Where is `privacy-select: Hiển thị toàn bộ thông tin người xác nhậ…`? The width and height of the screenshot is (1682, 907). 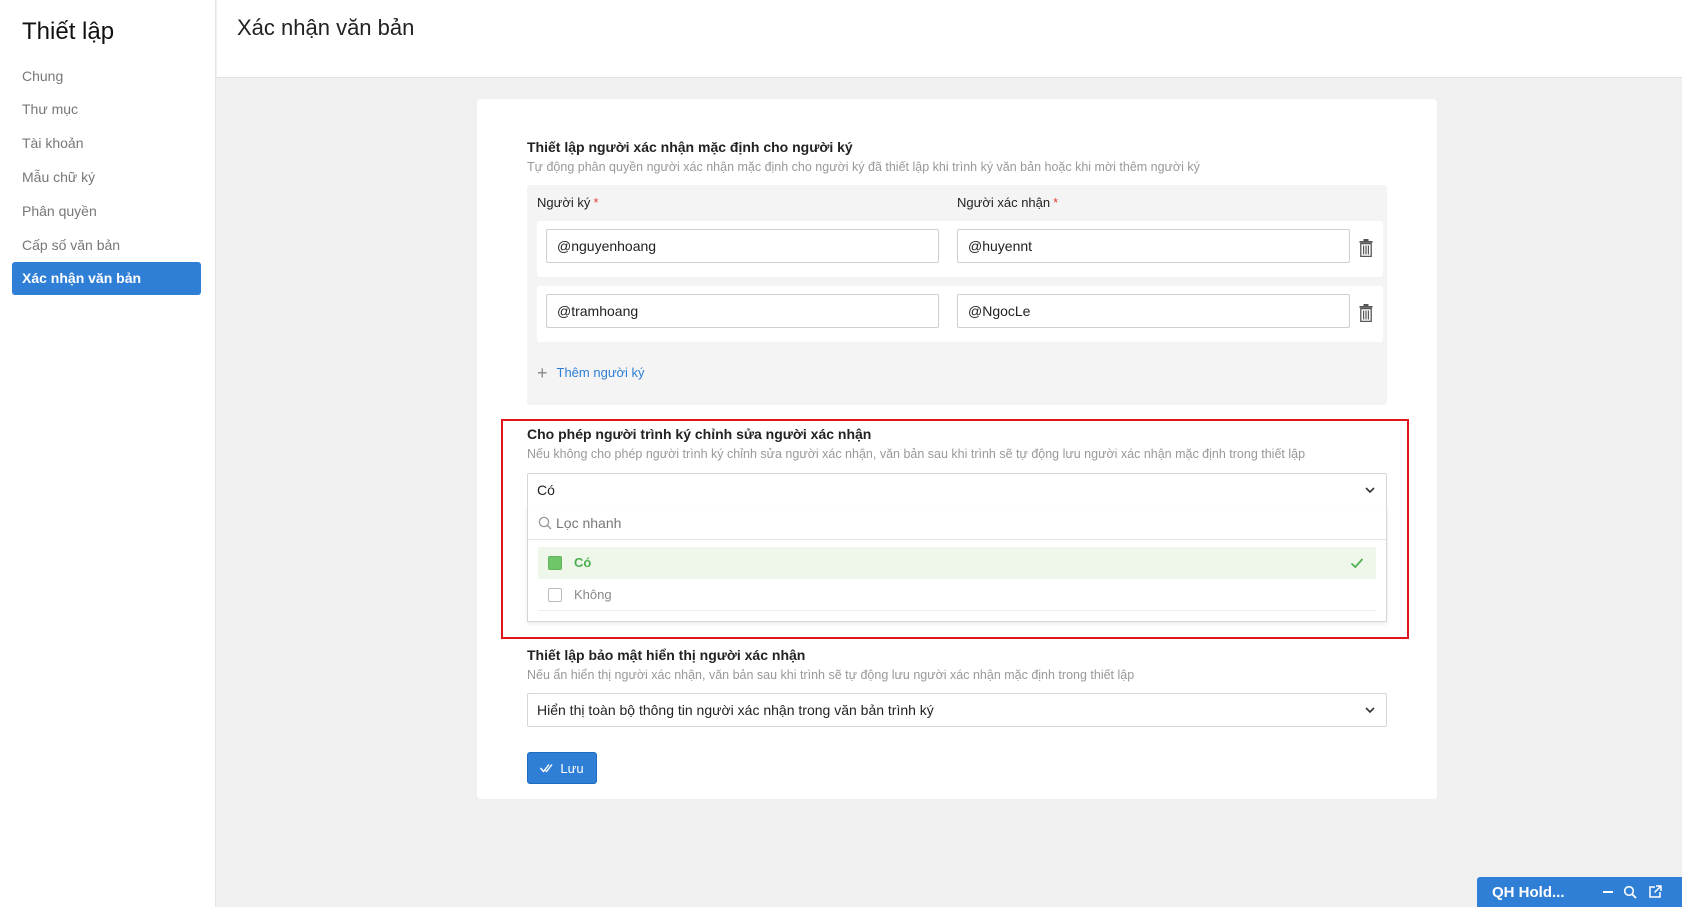
privacy-select: Hiển thị toàn bộ thông tin người xác nhậ… is located at coordinates (957, 710).